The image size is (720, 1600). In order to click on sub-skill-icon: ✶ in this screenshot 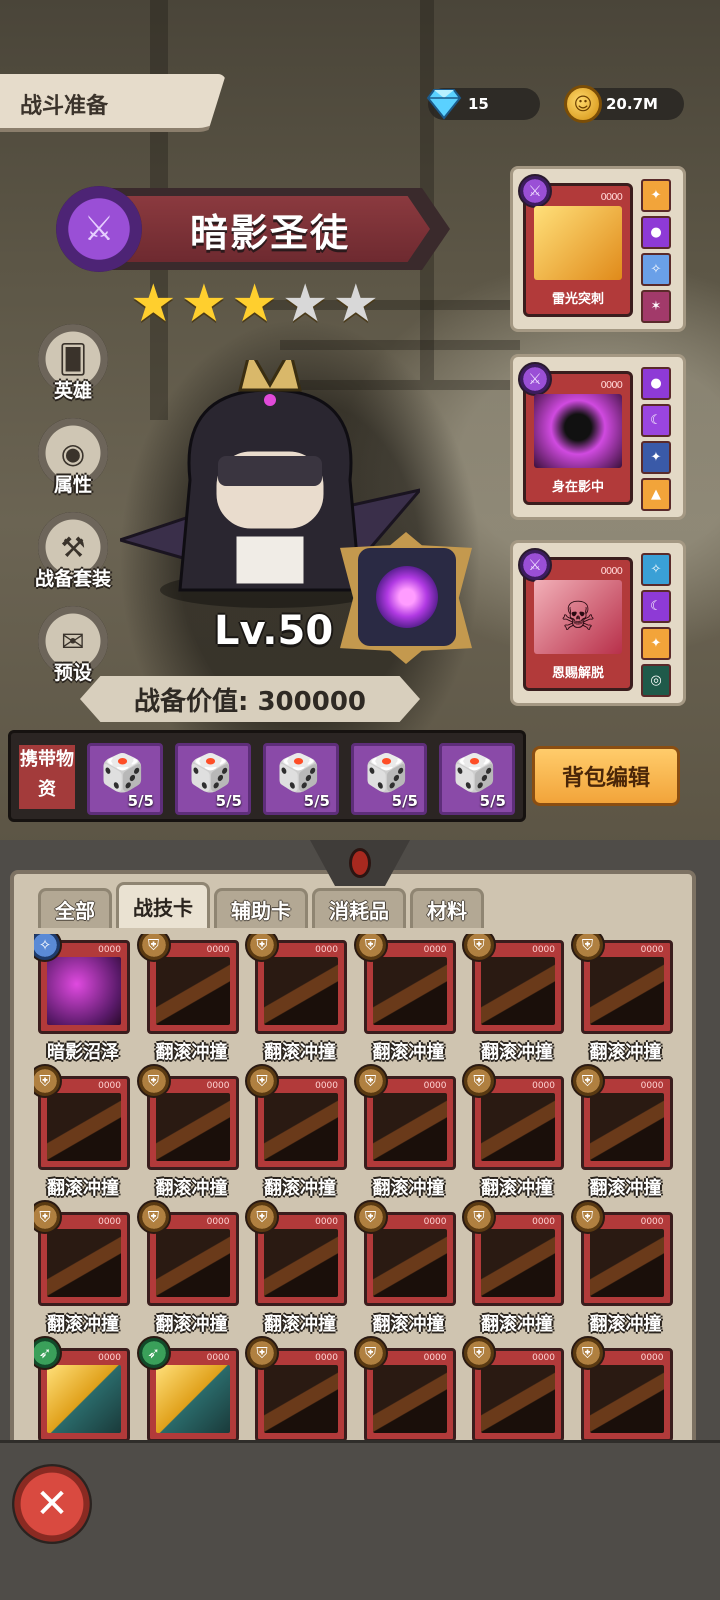, I will do `click(656, 306)`.